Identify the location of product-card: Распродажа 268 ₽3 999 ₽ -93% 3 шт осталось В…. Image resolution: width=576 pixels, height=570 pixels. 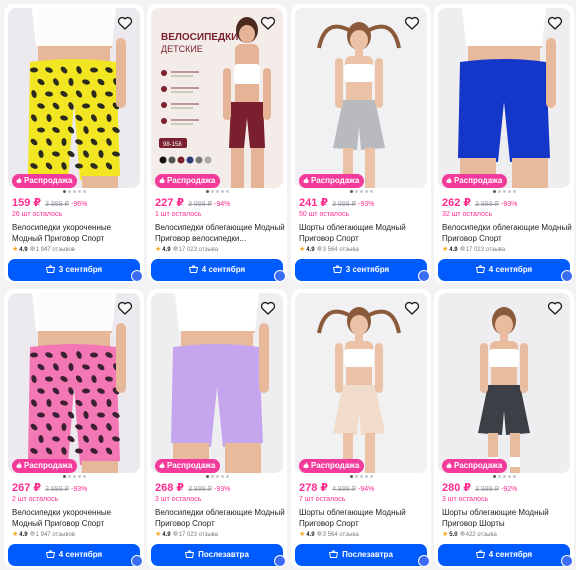
(217, 428).